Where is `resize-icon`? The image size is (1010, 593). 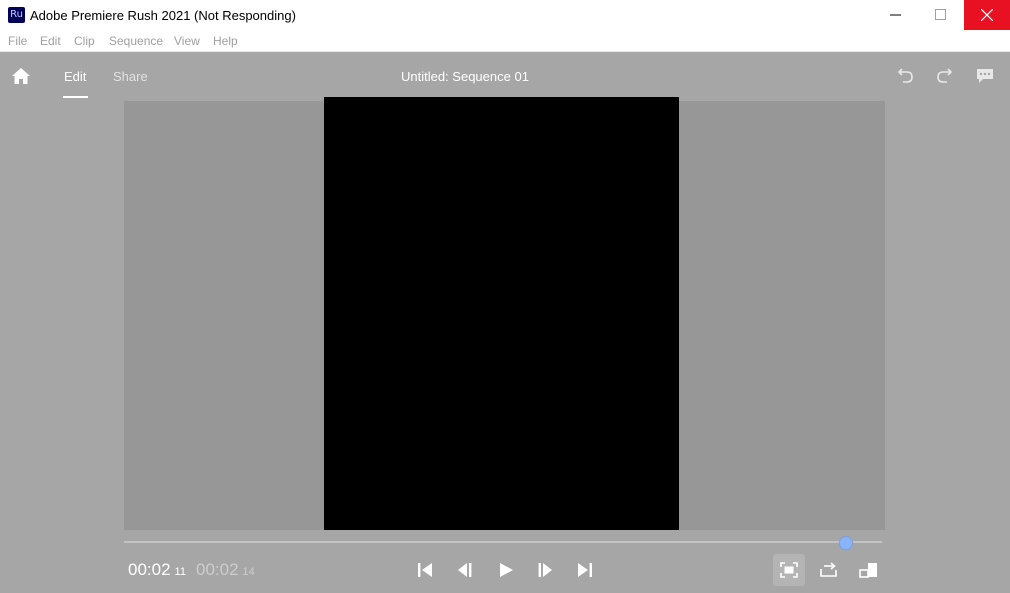 resize-icon is located at coordinates (869, 570).